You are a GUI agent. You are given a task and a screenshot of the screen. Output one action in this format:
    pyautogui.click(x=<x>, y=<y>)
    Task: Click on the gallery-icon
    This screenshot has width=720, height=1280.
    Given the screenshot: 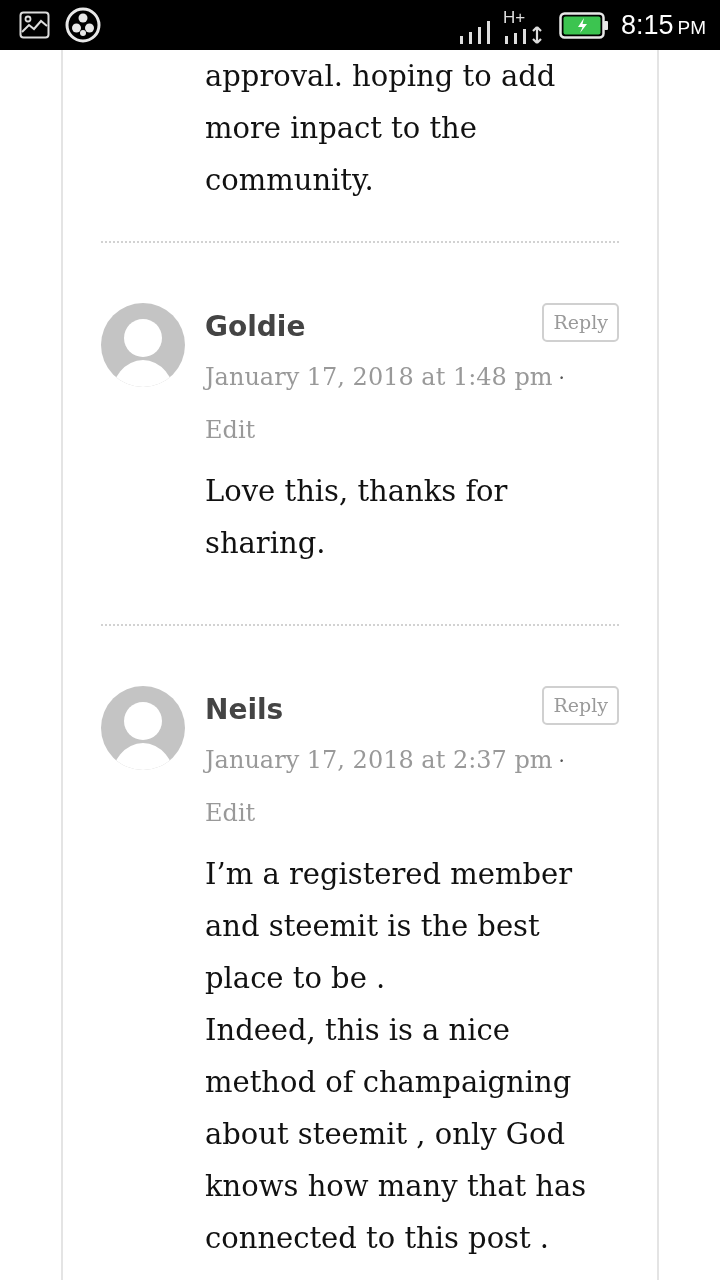 What is the action you would take?
    pyautogui.click(x=34, y=25)
    